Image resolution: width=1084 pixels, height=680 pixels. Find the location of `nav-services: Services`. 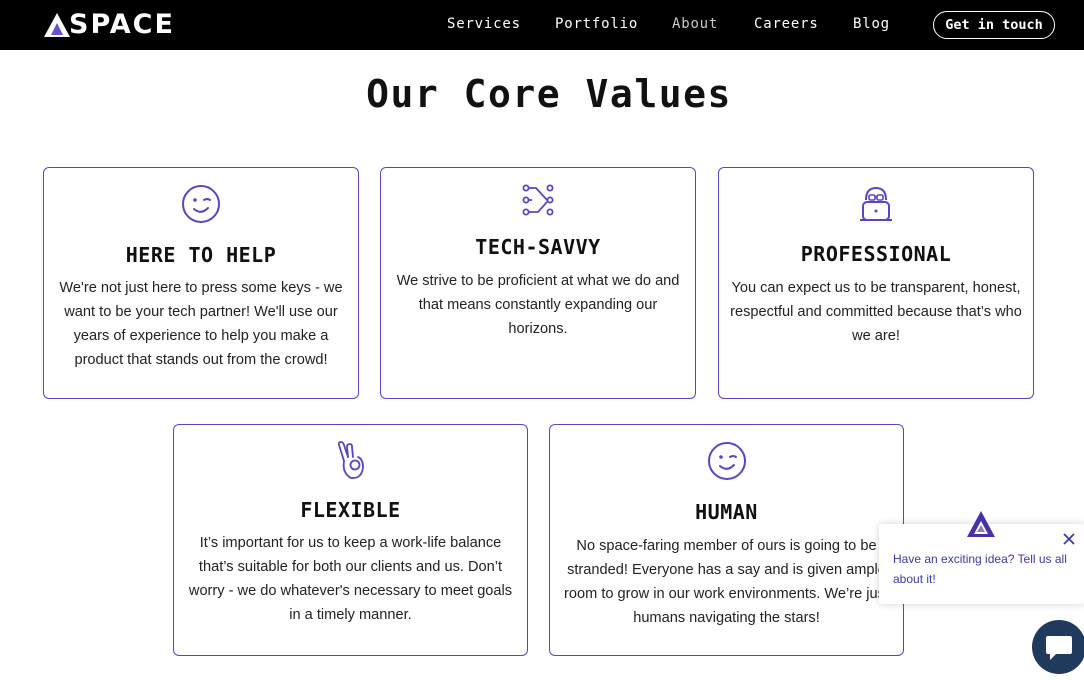

nav-services: Services is located at coordinates (484, 24).